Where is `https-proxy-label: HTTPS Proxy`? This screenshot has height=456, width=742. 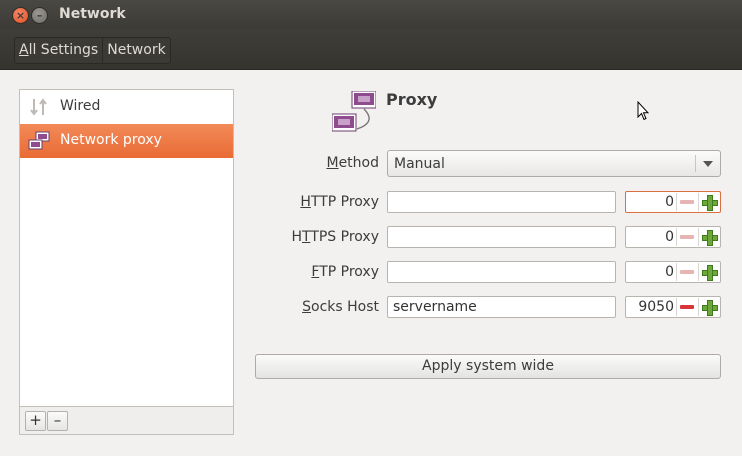
https-proxy-label: HTTPS Proxy is located at coordinates (335, 237).